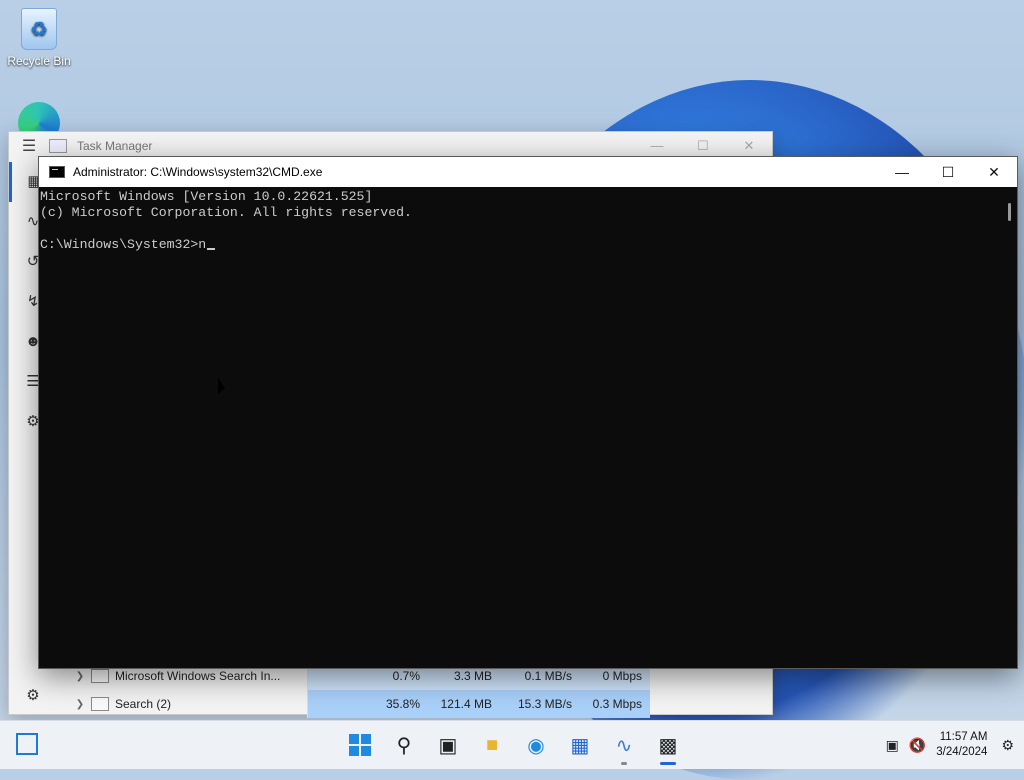  I want to click on cpu-value: 35.8%, so click(368, 704).